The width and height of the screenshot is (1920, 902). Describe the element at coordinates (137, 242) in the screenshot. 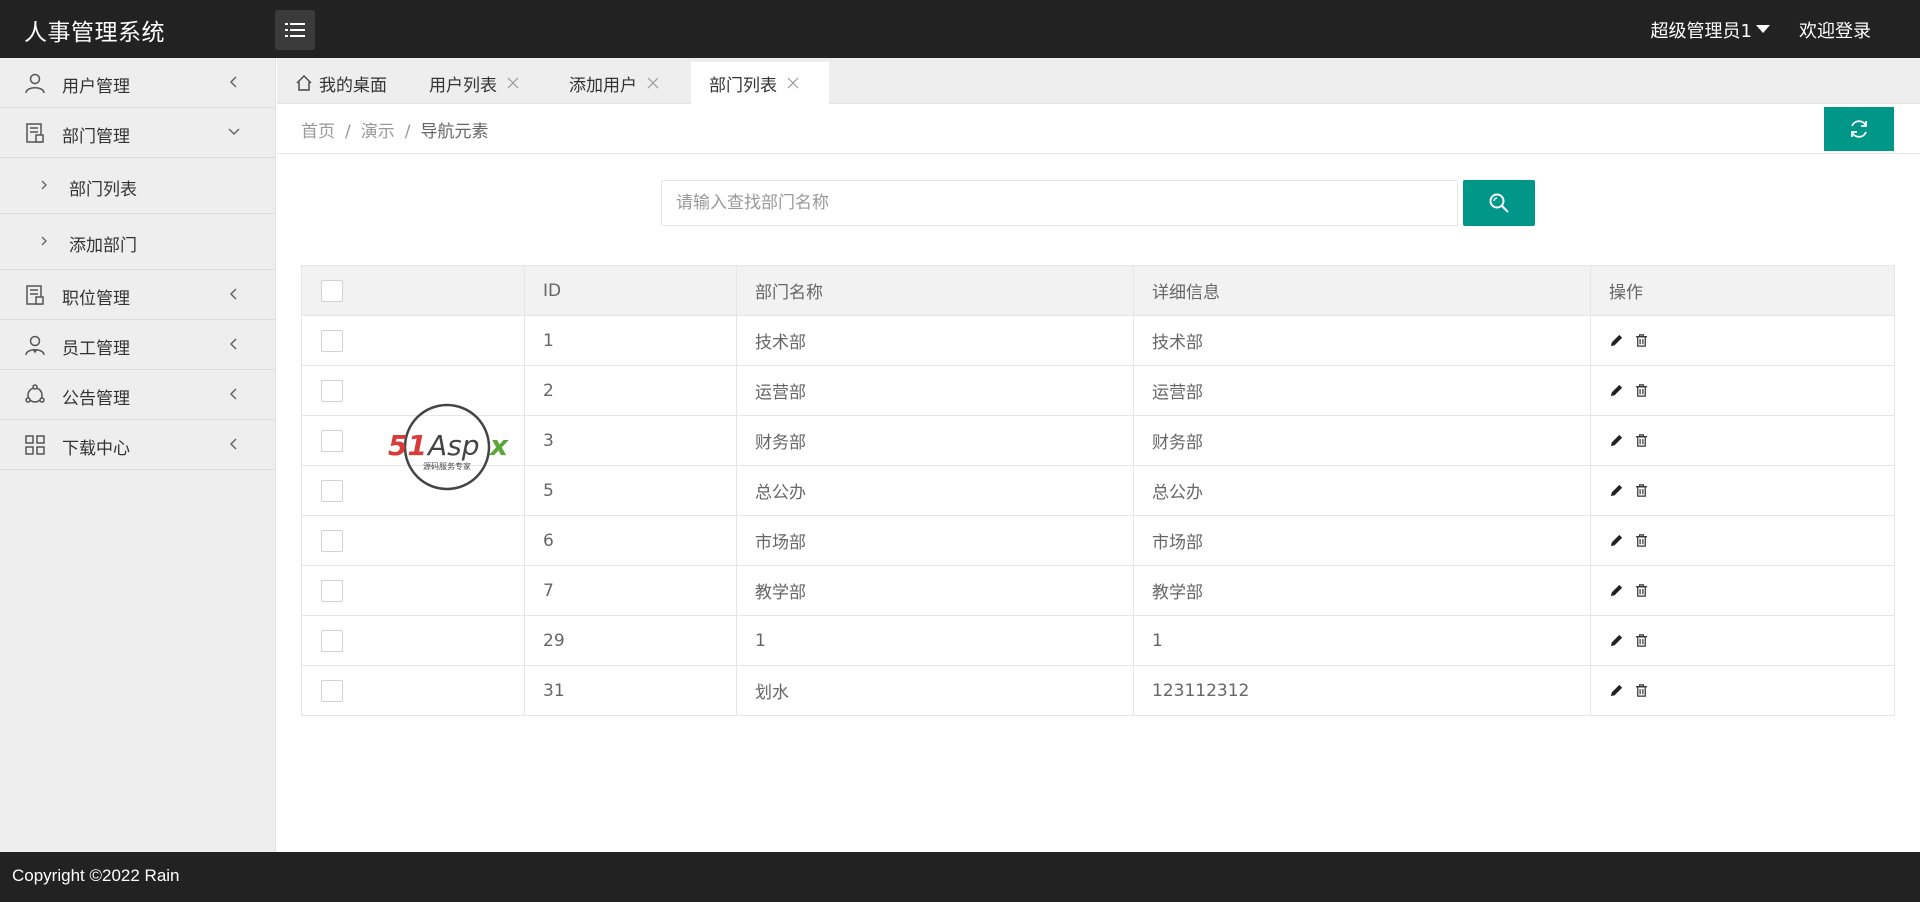

I see `sidebar-subitem-add-dept: 添加部门` at that location.